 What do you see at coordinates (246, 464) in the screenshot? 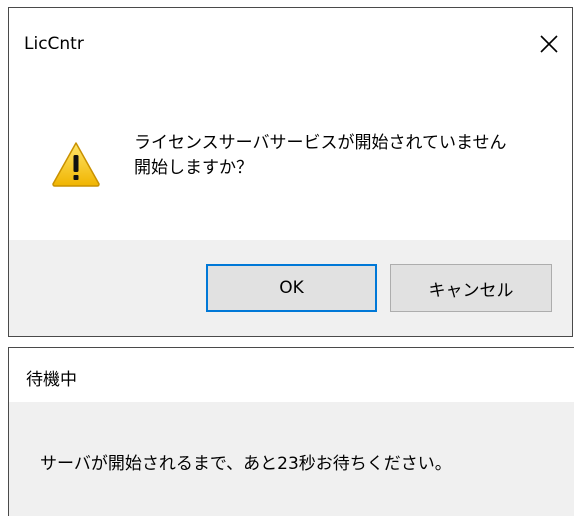
I see `wait-message: サーバが開始されるまで、あと23秒お待ちください。` at bounding box center [246, 464].